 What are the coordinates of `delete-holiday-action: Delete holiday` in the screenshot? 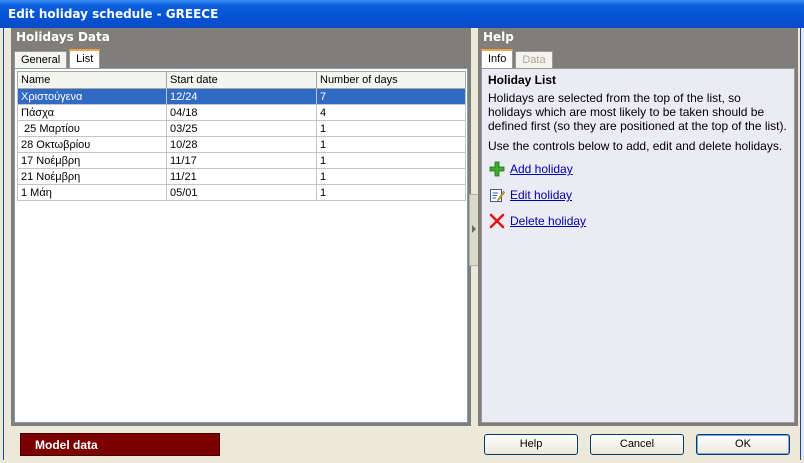 It's located at (638, 221).